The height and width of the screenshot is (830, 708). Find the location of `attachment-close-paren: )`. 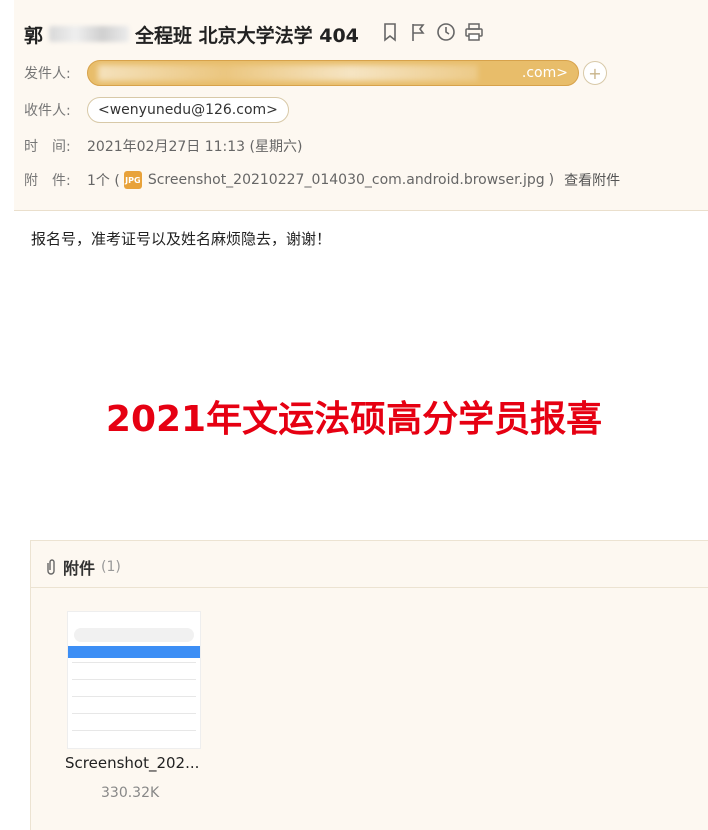

attachment-close-paren: ) is located at coordinates (551, 180).